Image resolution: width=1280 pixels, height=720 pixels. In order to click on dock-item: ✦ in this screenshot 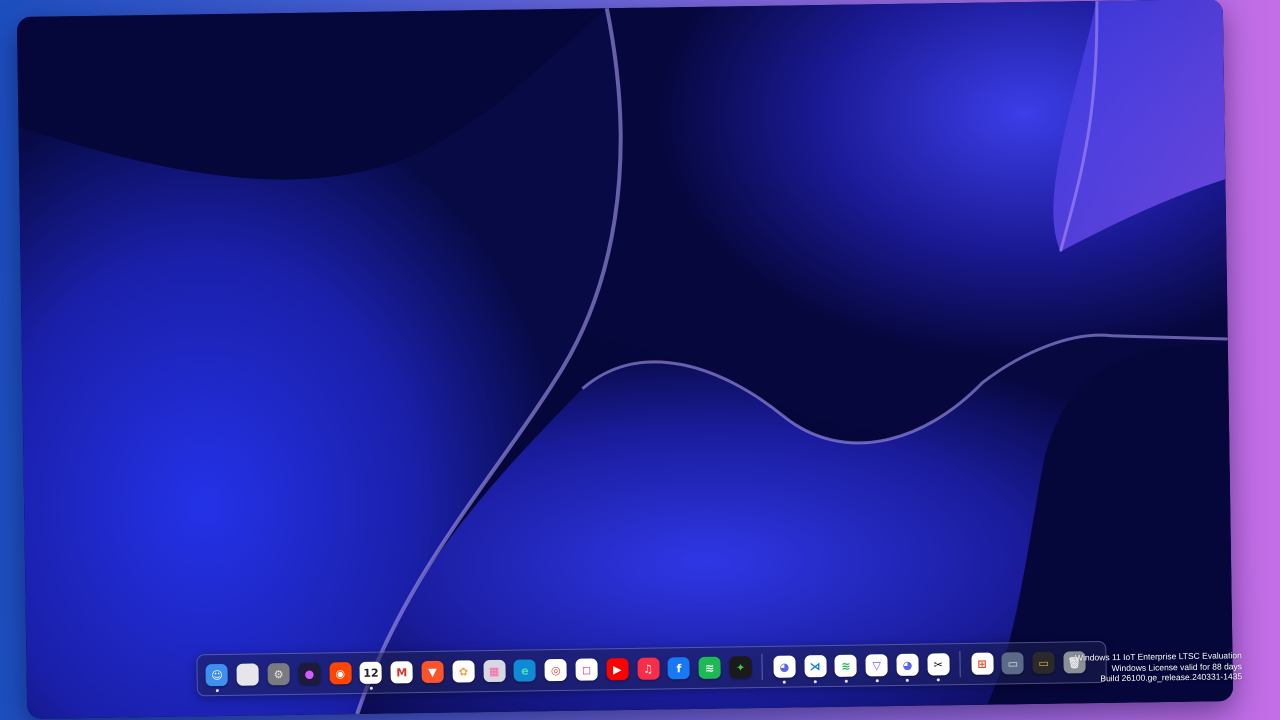, I will do `click(740, 667)`.